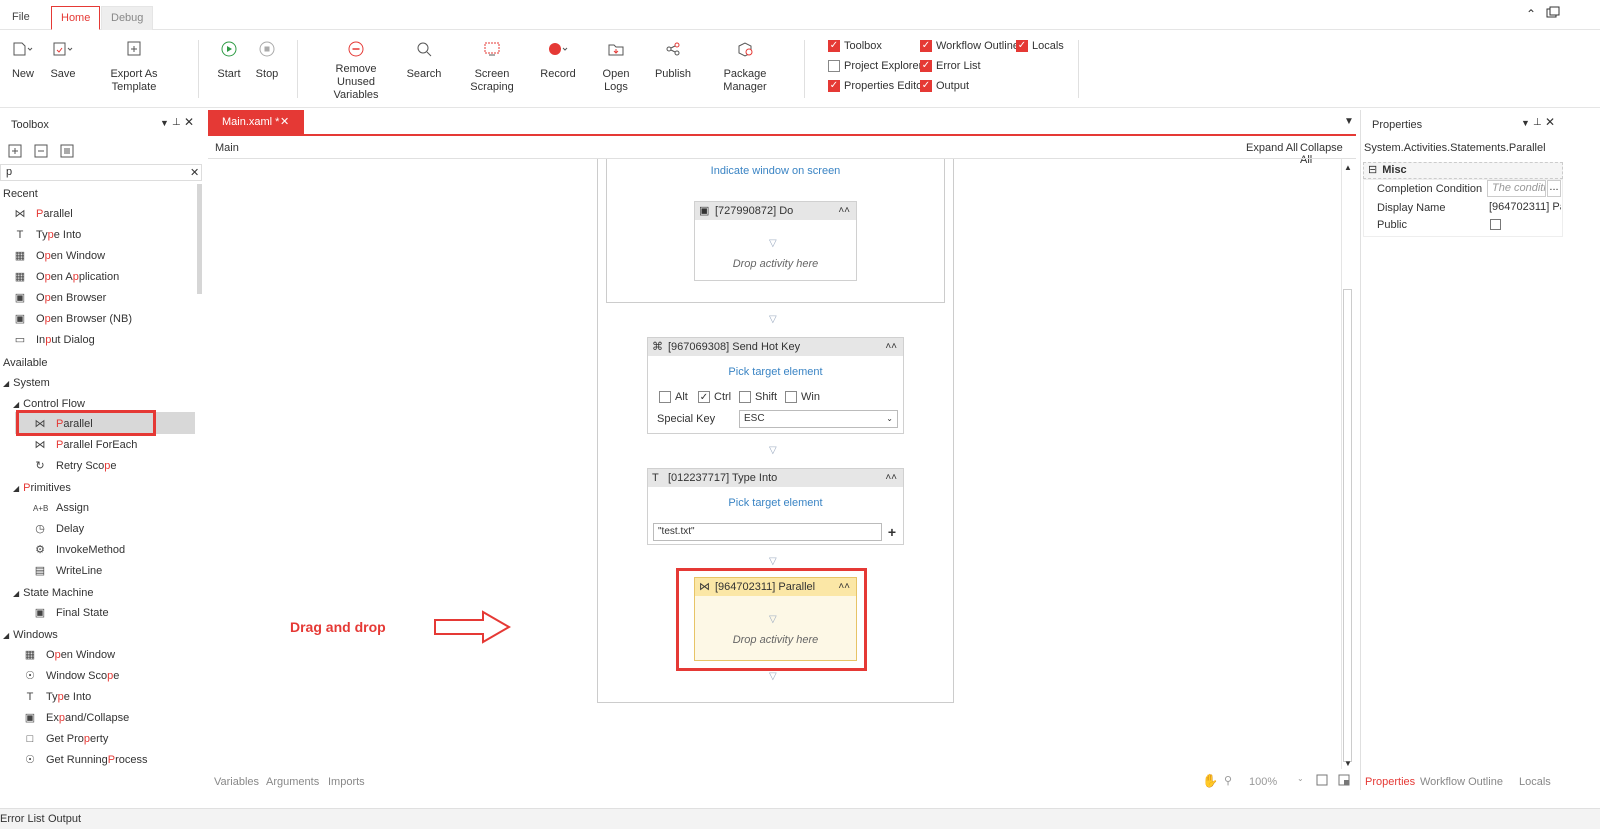  I want to click on category-system: ◢ System, so click(26, 383).